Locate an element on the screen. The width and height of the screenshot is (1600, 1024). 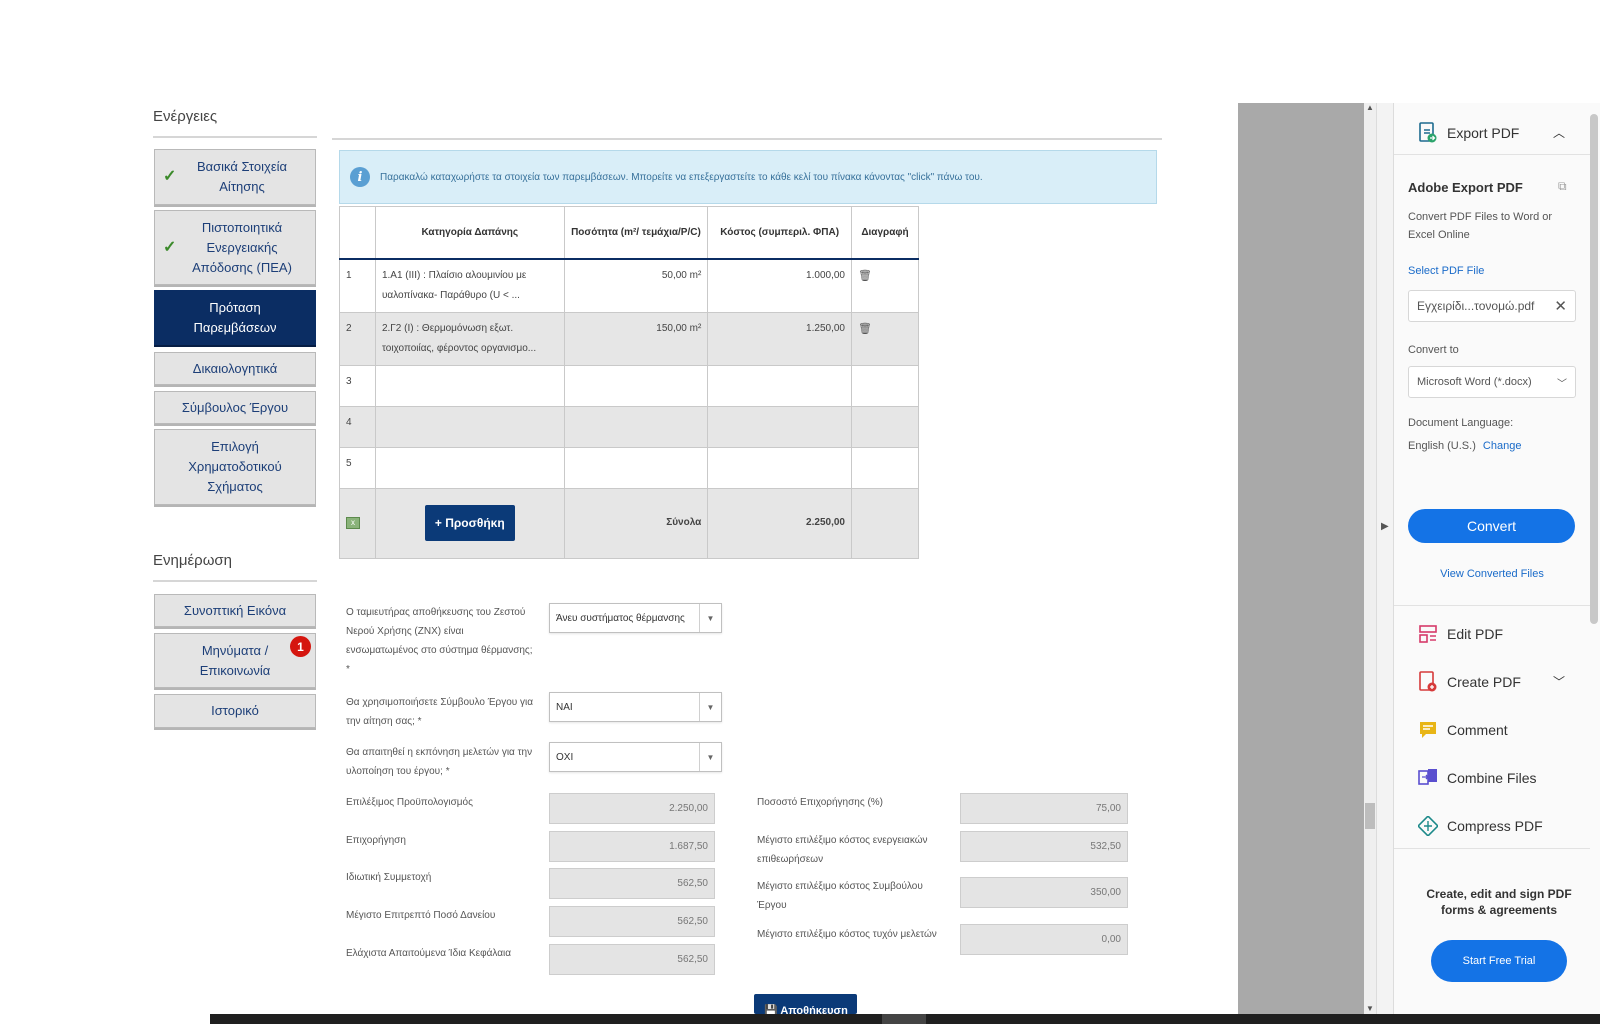
scroll-up-icon: ▲ is located at coordinates (1370, 108).